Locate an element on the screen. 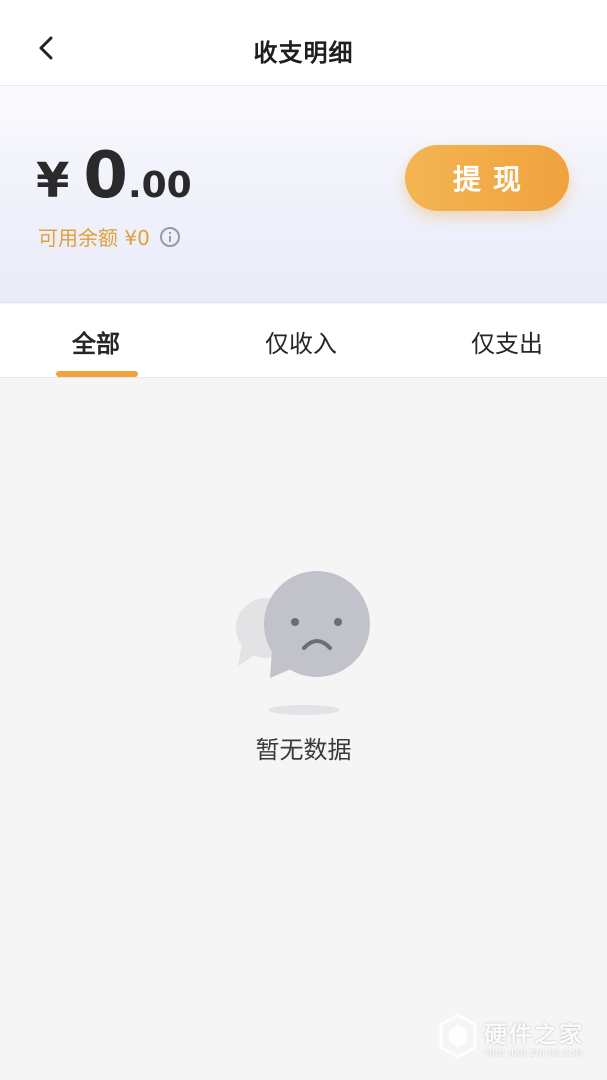 The image size is (607, 1080). balance-amount: ¥ 0 .00 is located at coordinates (114, 176).